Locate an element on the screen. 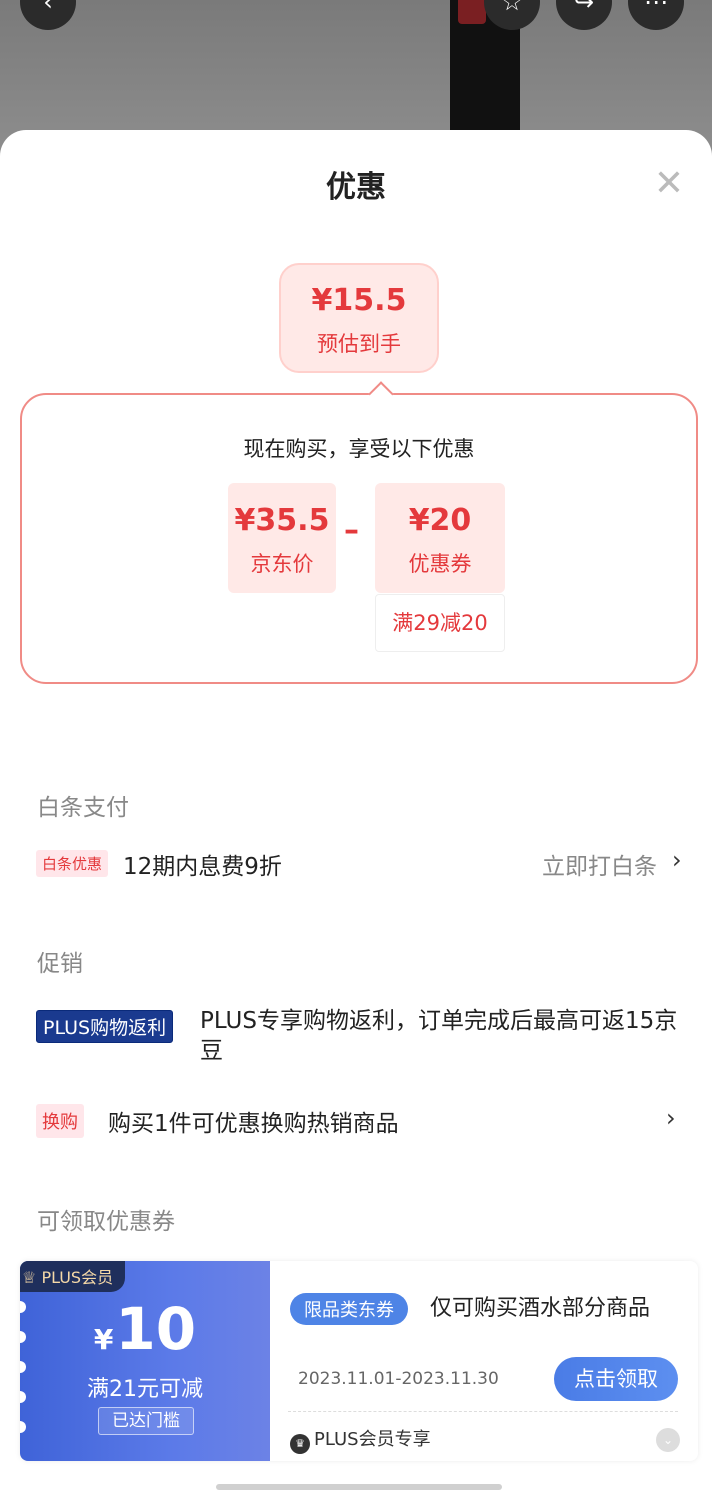 Image resolution: width=712 pixels, height=1496 pixels. plus-member-badge-label: PLUS会员 is located at coordinates (77, 1277).